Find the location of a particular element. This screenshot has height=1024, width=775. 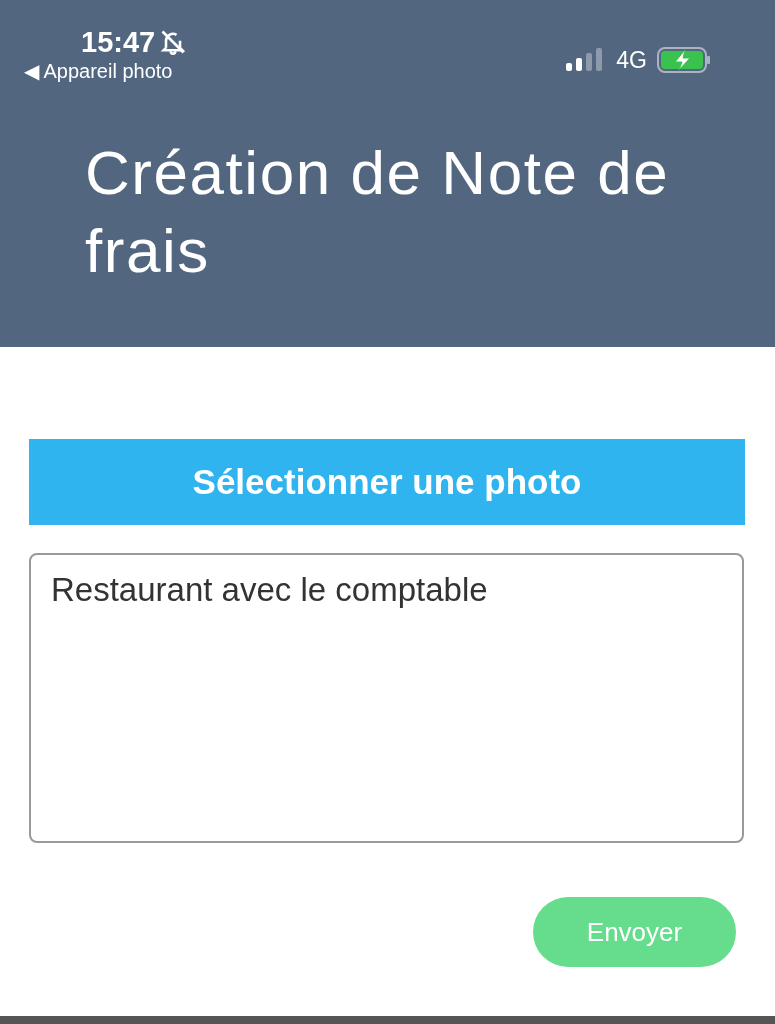

status-time: 15:47 is located at coordinates (118, 42).